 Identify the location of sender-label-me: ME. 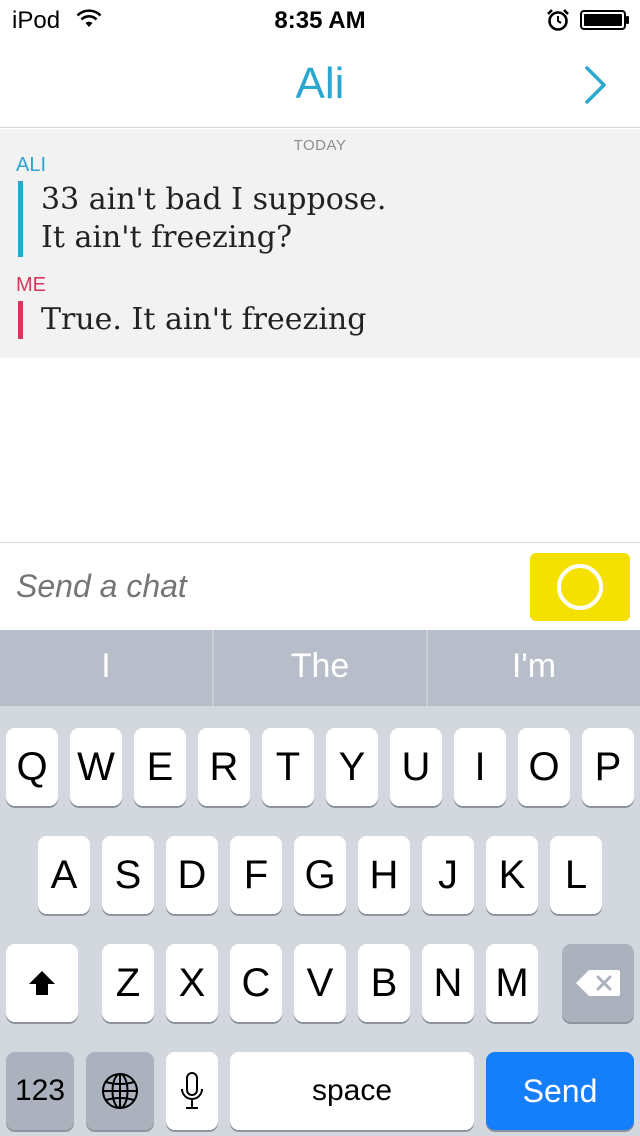
(31, 285).